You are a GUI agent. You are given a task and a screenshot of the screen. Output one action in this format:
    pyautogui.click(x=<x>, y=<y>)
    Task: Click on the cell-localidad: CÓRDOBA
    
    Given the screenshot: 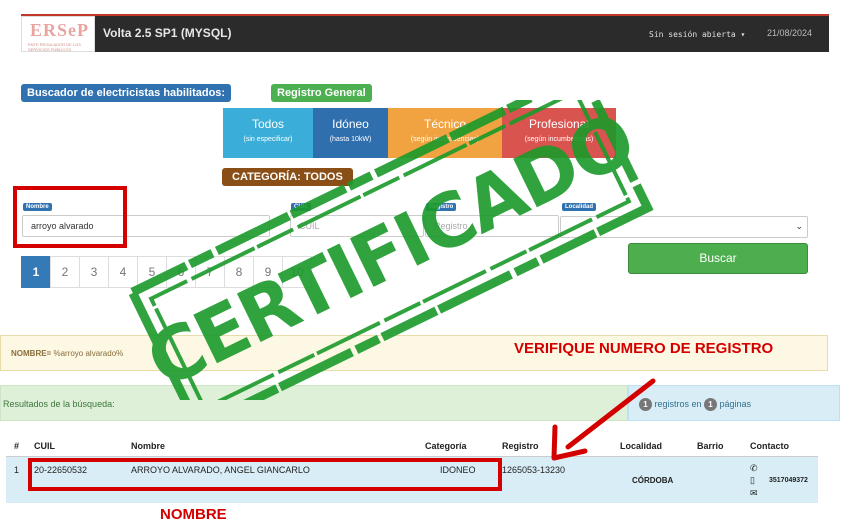 What is the action you would take?
    pyautogui.click(x=653, y=480)
    